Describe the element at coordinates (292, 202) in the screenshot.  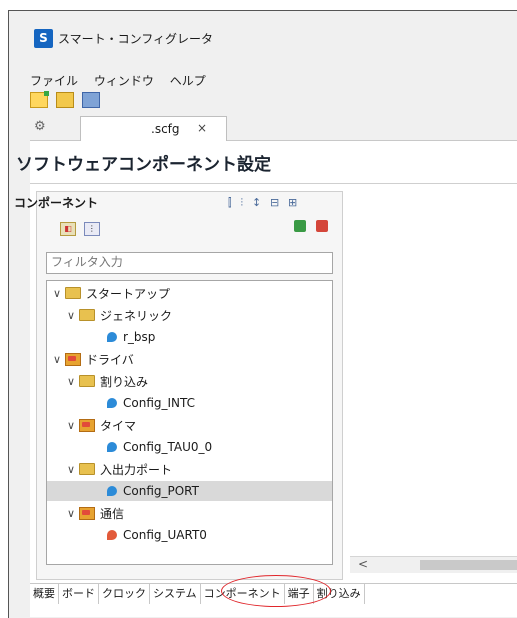
I see `maximize-icon: ⊞` at that location.